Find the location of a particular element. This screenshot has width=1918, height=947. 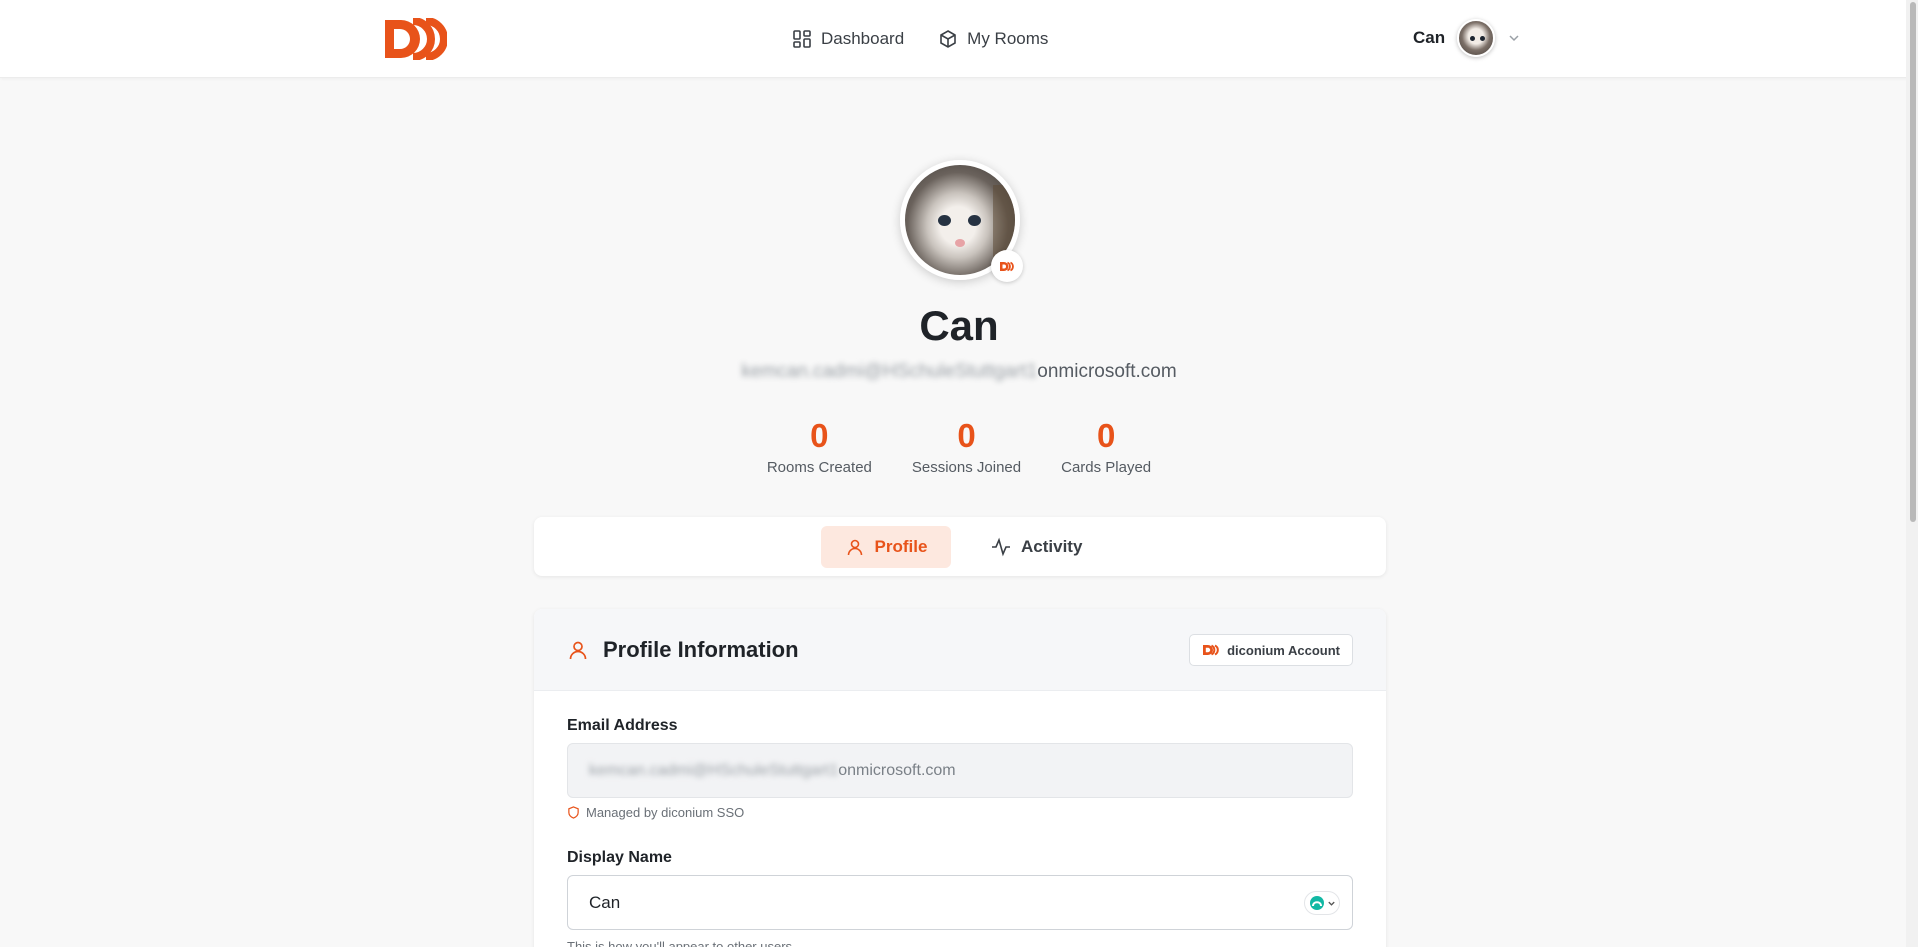

grammar-assistant-button is located at coordinates (1322, 903).